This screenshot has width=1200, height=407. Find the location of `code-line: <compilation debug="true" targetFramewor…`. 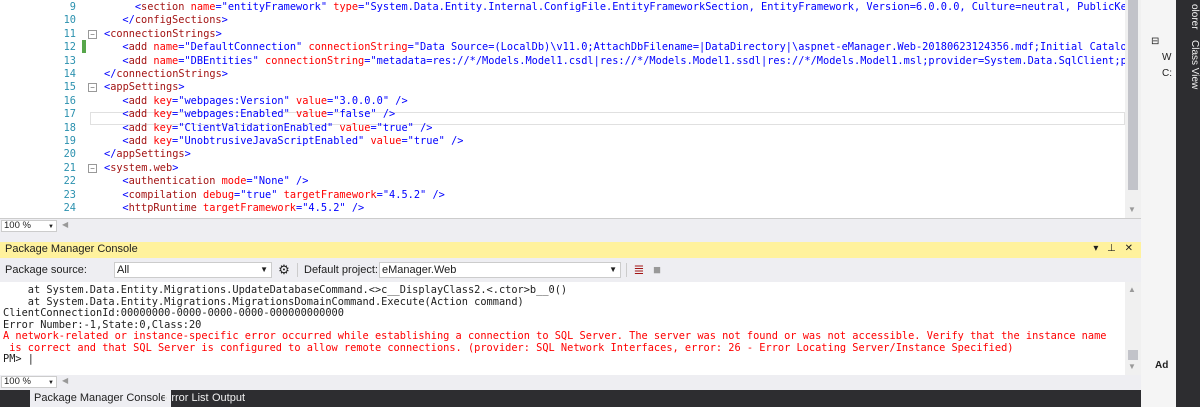

code-line: <compilation debug="true" targetFramewor… is located at coordinates (277, 195).